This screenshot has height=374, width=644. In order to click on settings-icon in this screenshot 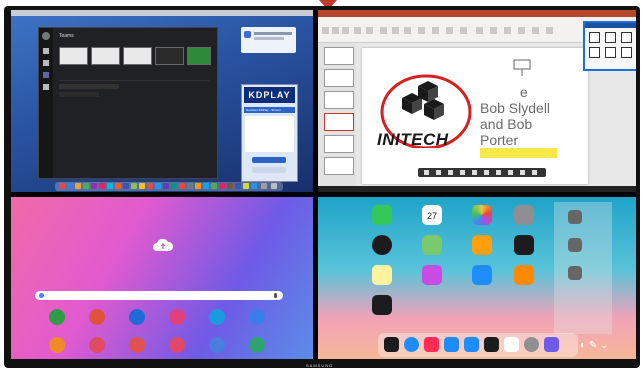, I will do `click(531, 344)`.